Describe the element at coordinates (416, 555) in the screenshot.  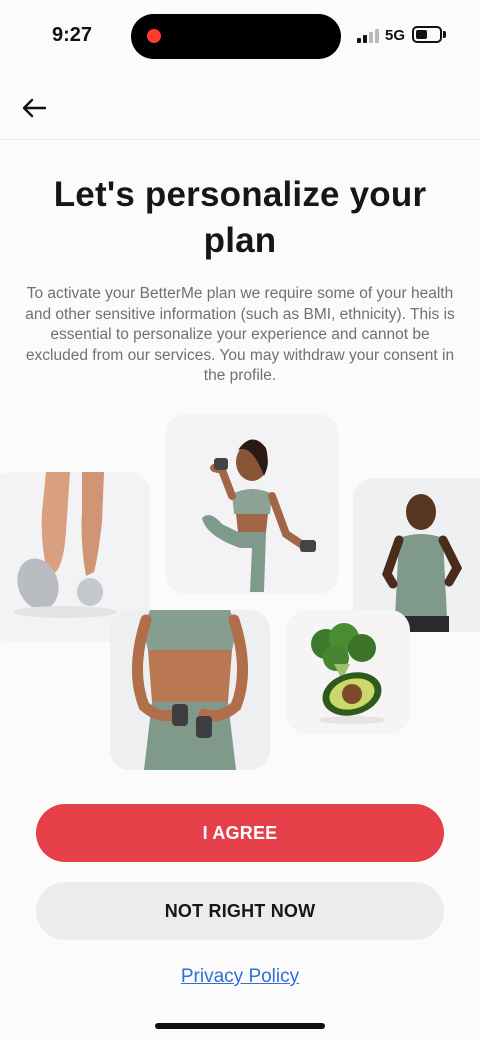
I see `man-running-image` at that location.